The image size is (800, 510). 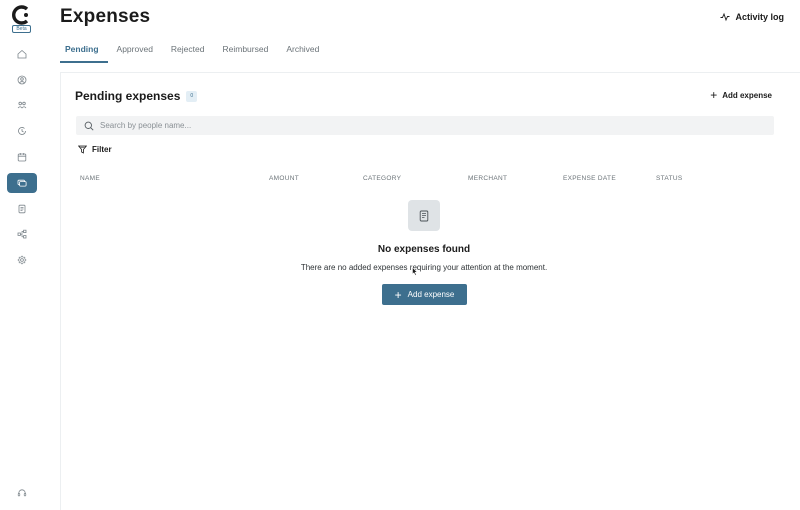 I want to click on calendar-icon, so click(x=22, y=157).